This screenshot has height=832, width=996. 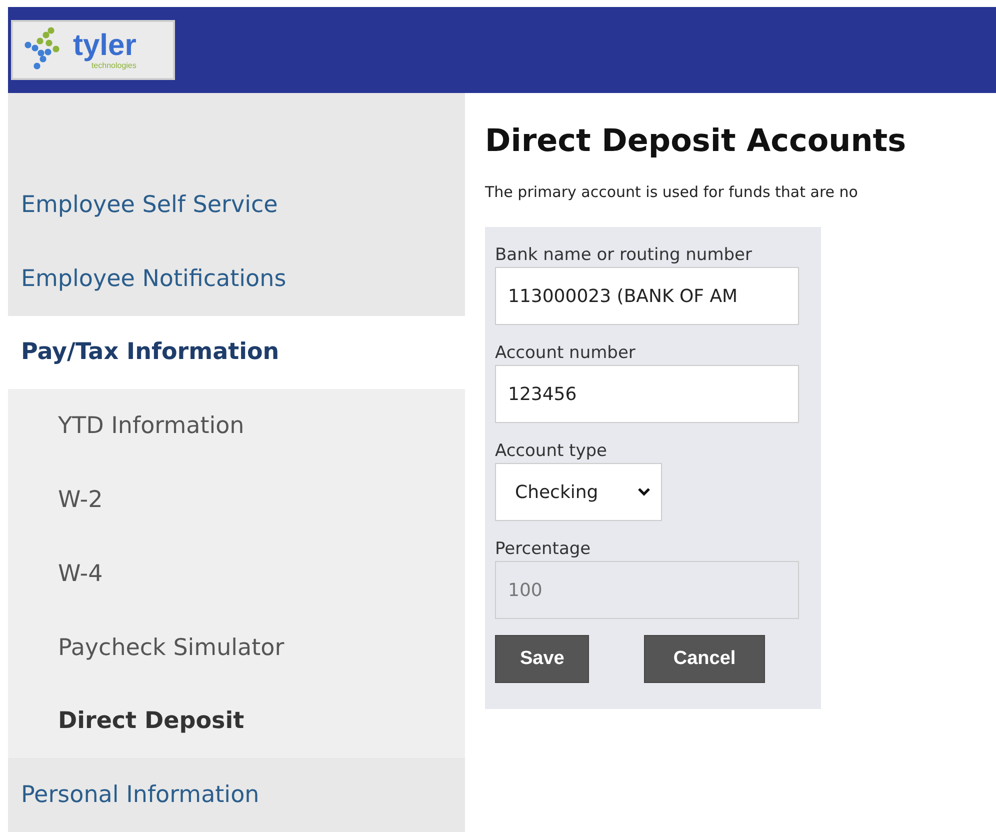 I want to click on field-label: Bank name or routing number, so click(x=624, y=255).